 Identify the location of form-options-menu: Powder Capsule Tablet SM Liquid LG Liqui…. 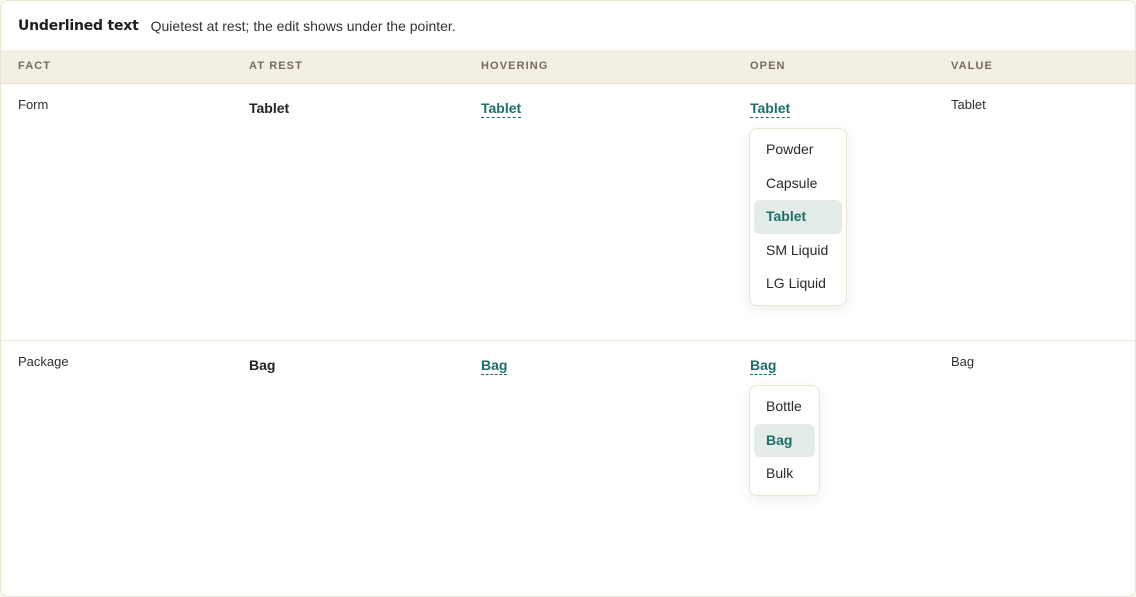
(798, 217).